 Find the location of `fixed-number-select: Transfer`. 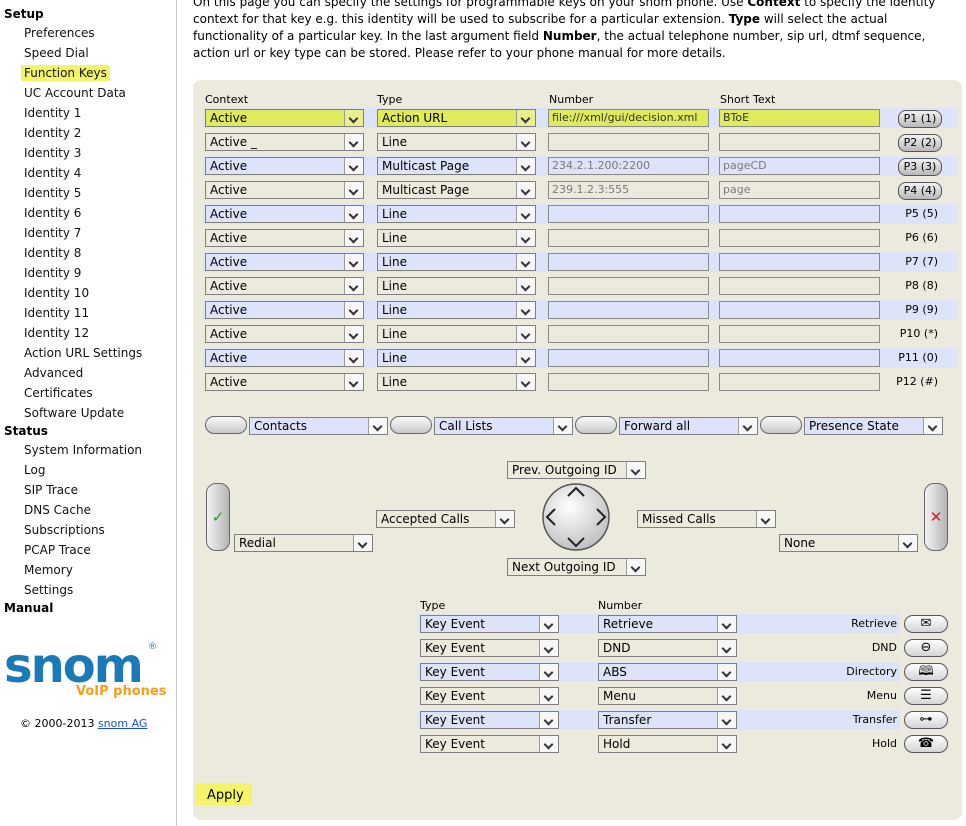

fixed-number-select: Transfer is located at coordinates (667, 720).